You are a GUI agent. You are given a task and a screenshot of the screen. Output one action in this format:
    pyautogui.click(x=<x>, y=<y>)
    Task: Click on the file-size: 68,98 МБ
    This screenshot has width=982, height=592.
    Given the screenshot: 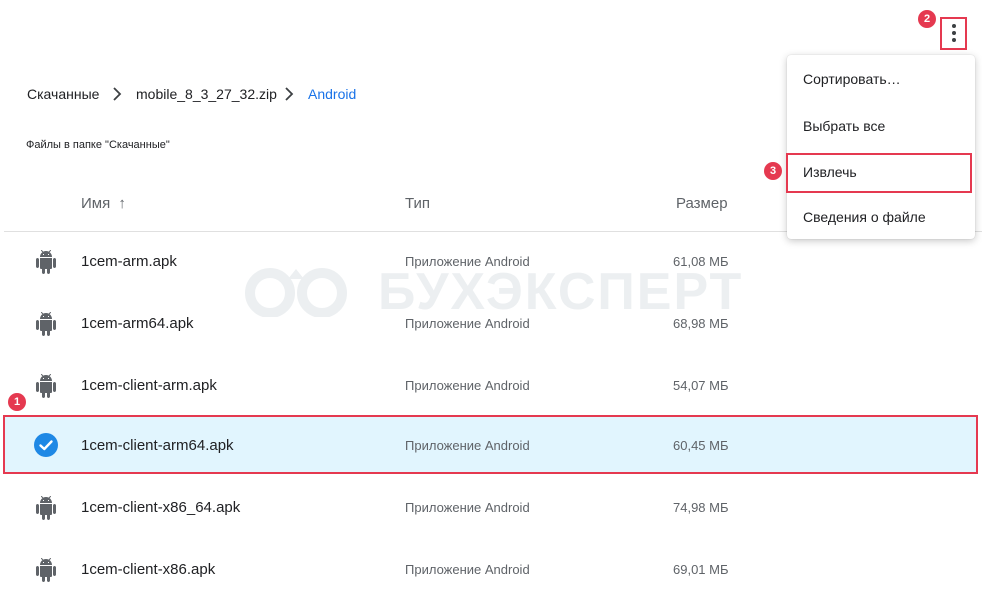 What is the action you would take?
    pyautogui.click(x=701, y=323)
    